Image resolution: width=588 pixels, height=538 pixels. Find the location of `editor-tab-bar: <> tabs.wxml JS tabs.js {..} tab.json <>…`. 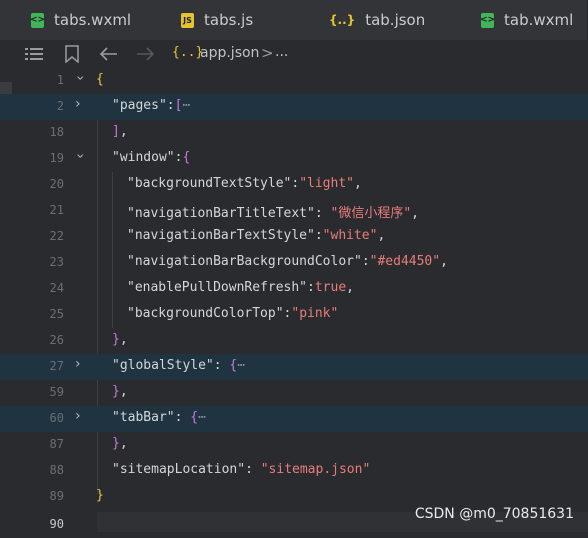

editor-tab-bar: <> tabs.wxml JS tabs.js {..} tab.json <>… is located at coordinates (294, 20).